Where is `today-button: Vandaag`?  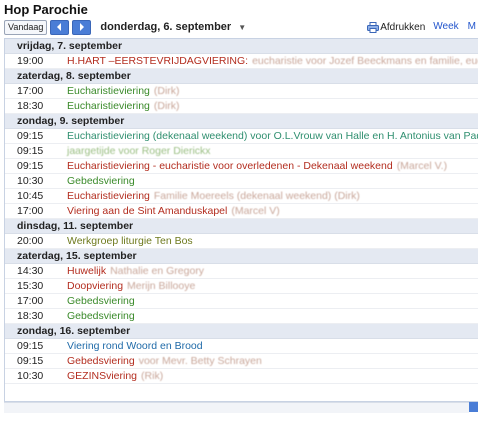
today-button: Vandaag is located at coordinates (26, 27).